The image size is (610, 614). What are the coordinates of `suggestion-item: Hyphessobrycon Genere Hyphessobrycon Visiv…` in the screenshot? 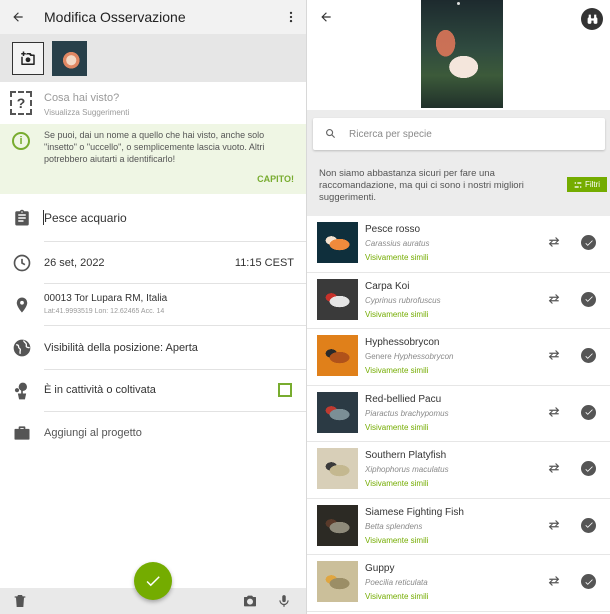 It's located at (458, 357).